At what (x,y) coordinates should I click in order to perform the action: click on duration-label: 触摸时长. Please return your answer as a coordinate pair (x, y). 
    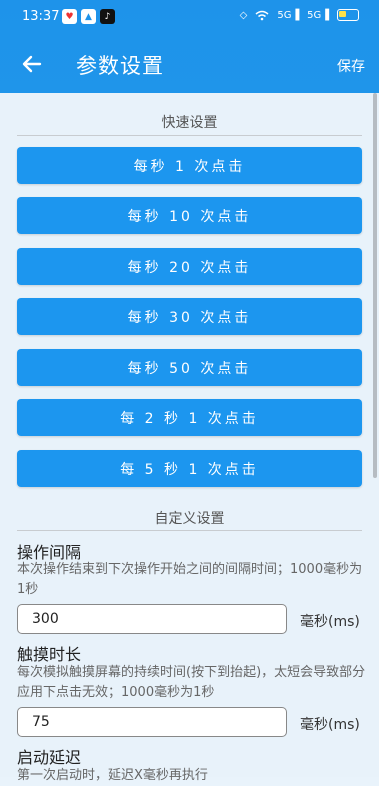
    Looking at the image, I should click on (49, 654).